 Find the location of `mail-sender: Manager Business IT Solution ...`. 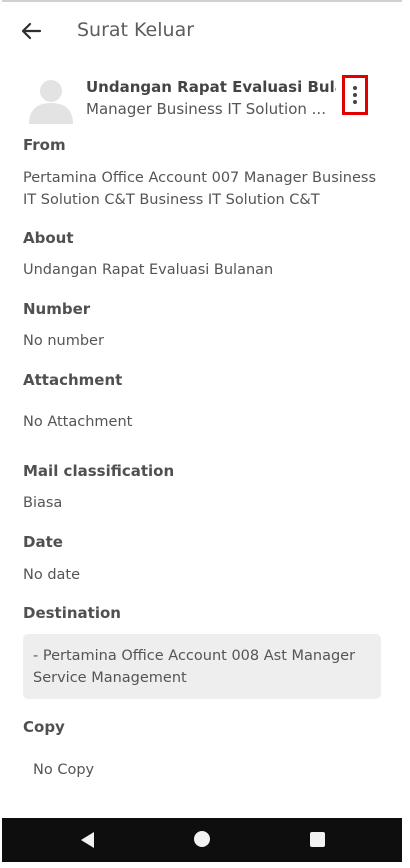

mail-sender: Manager Business IT Solution ... is located at coordinates (206, 109).